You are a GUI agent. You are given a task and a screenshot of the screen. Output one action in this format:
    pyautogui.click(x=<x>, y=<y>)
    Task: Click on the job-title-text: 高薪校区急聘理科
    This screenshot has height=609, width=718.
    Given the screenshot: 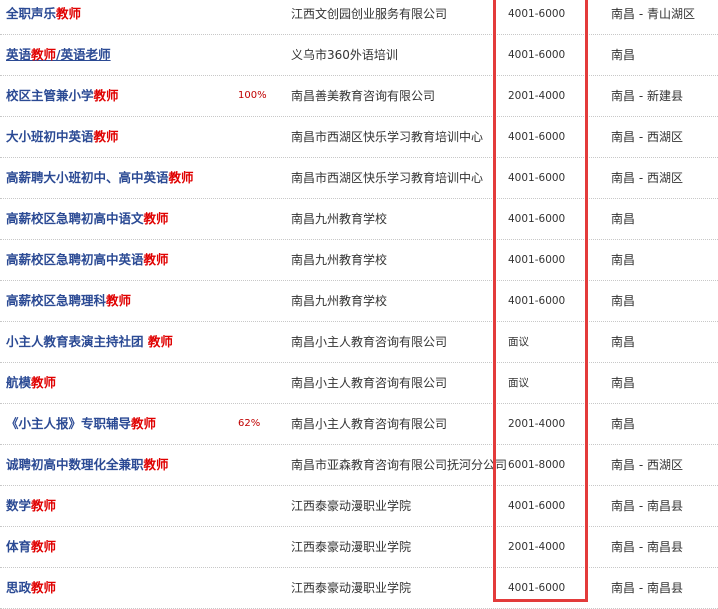 What is the action you would take?
    pyautogui.click(x=56, y=300)
    